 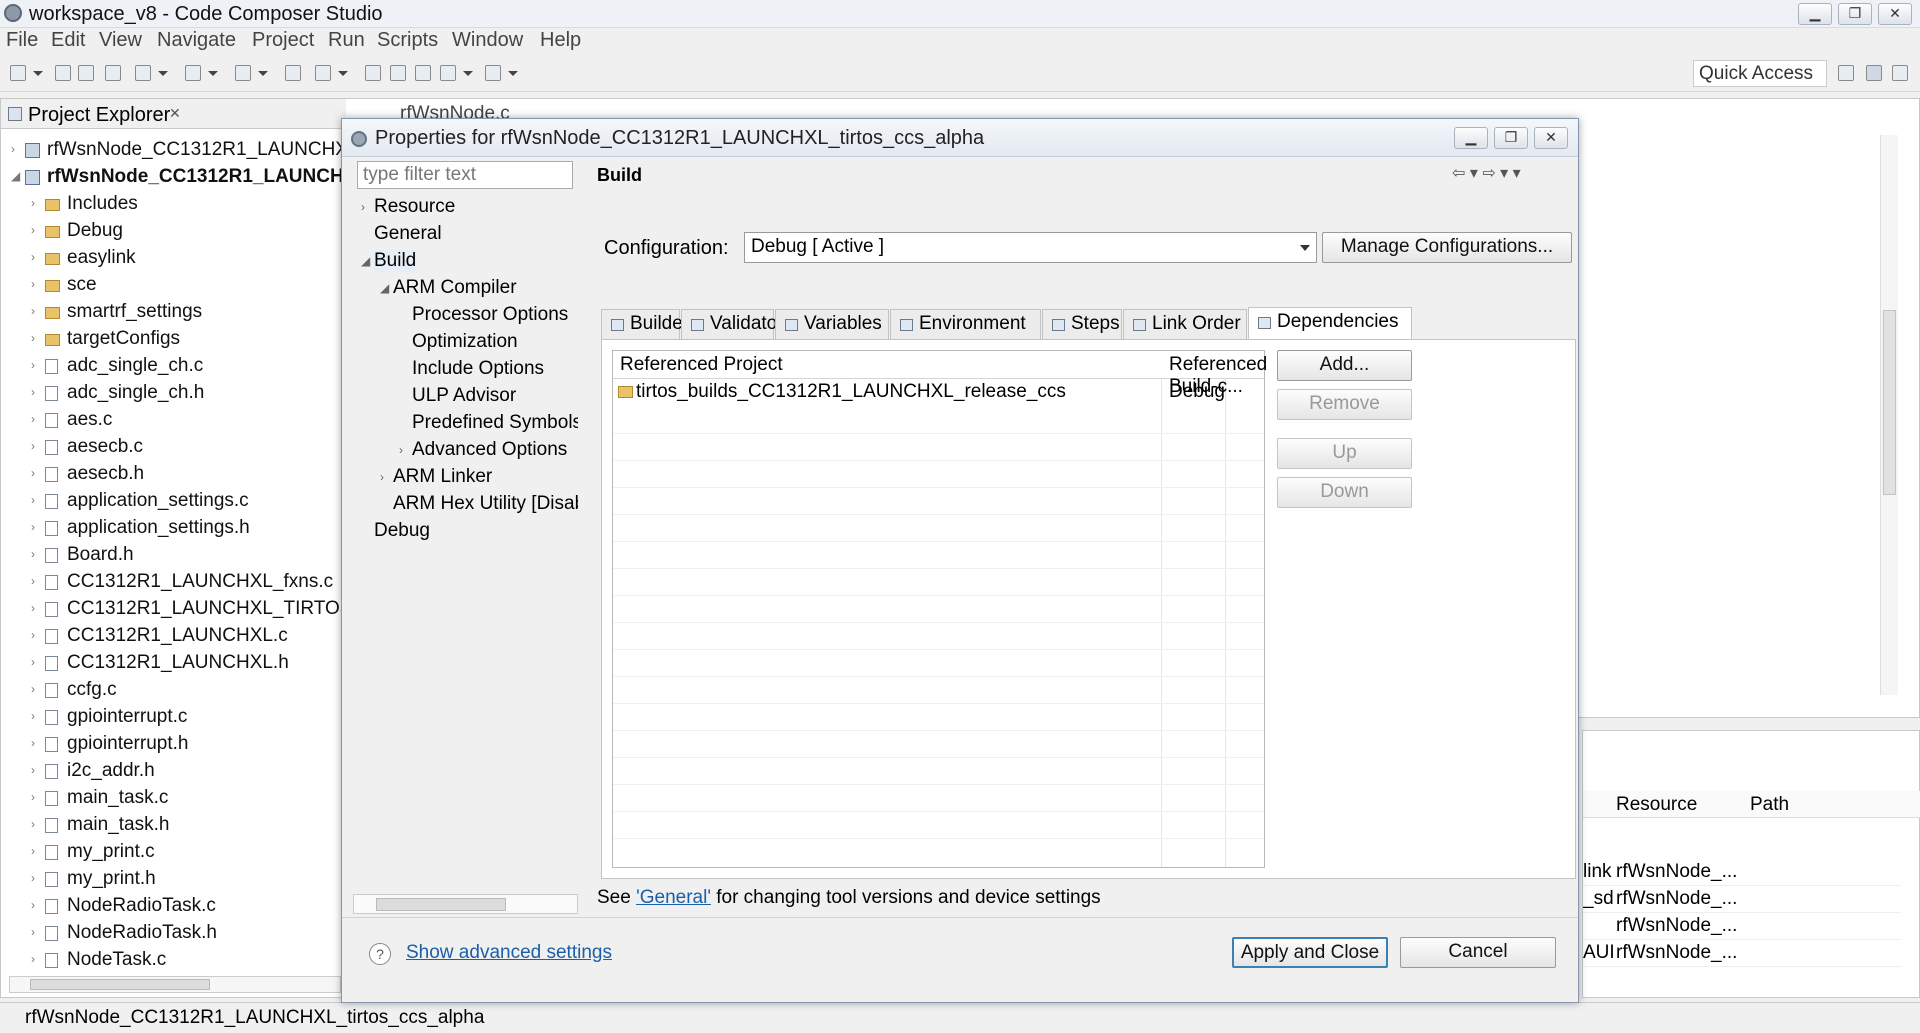 I want to click on tree-item-file: › ccfg.c, so click(x=171, y=691).